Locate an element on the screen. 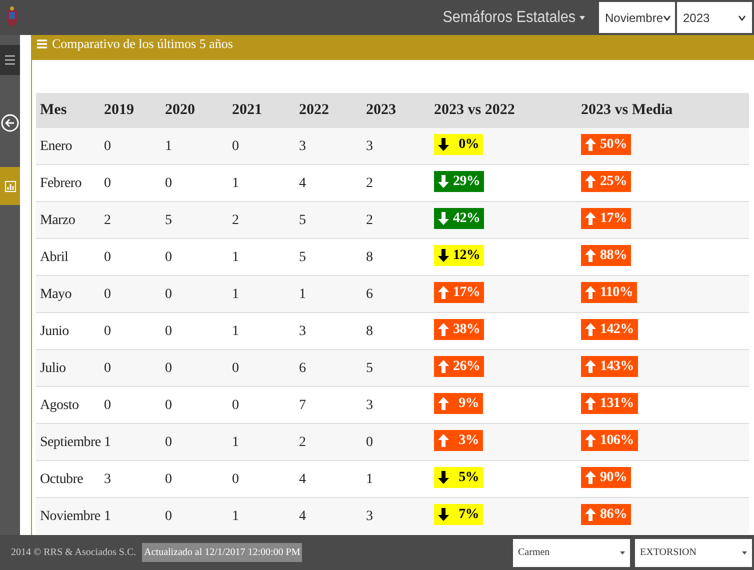 Image resolution: width=754 pixels, height=570 pixels. copyright-text: 2014 © RRS & Asociados S.C. is located at coordinates (73, 553).